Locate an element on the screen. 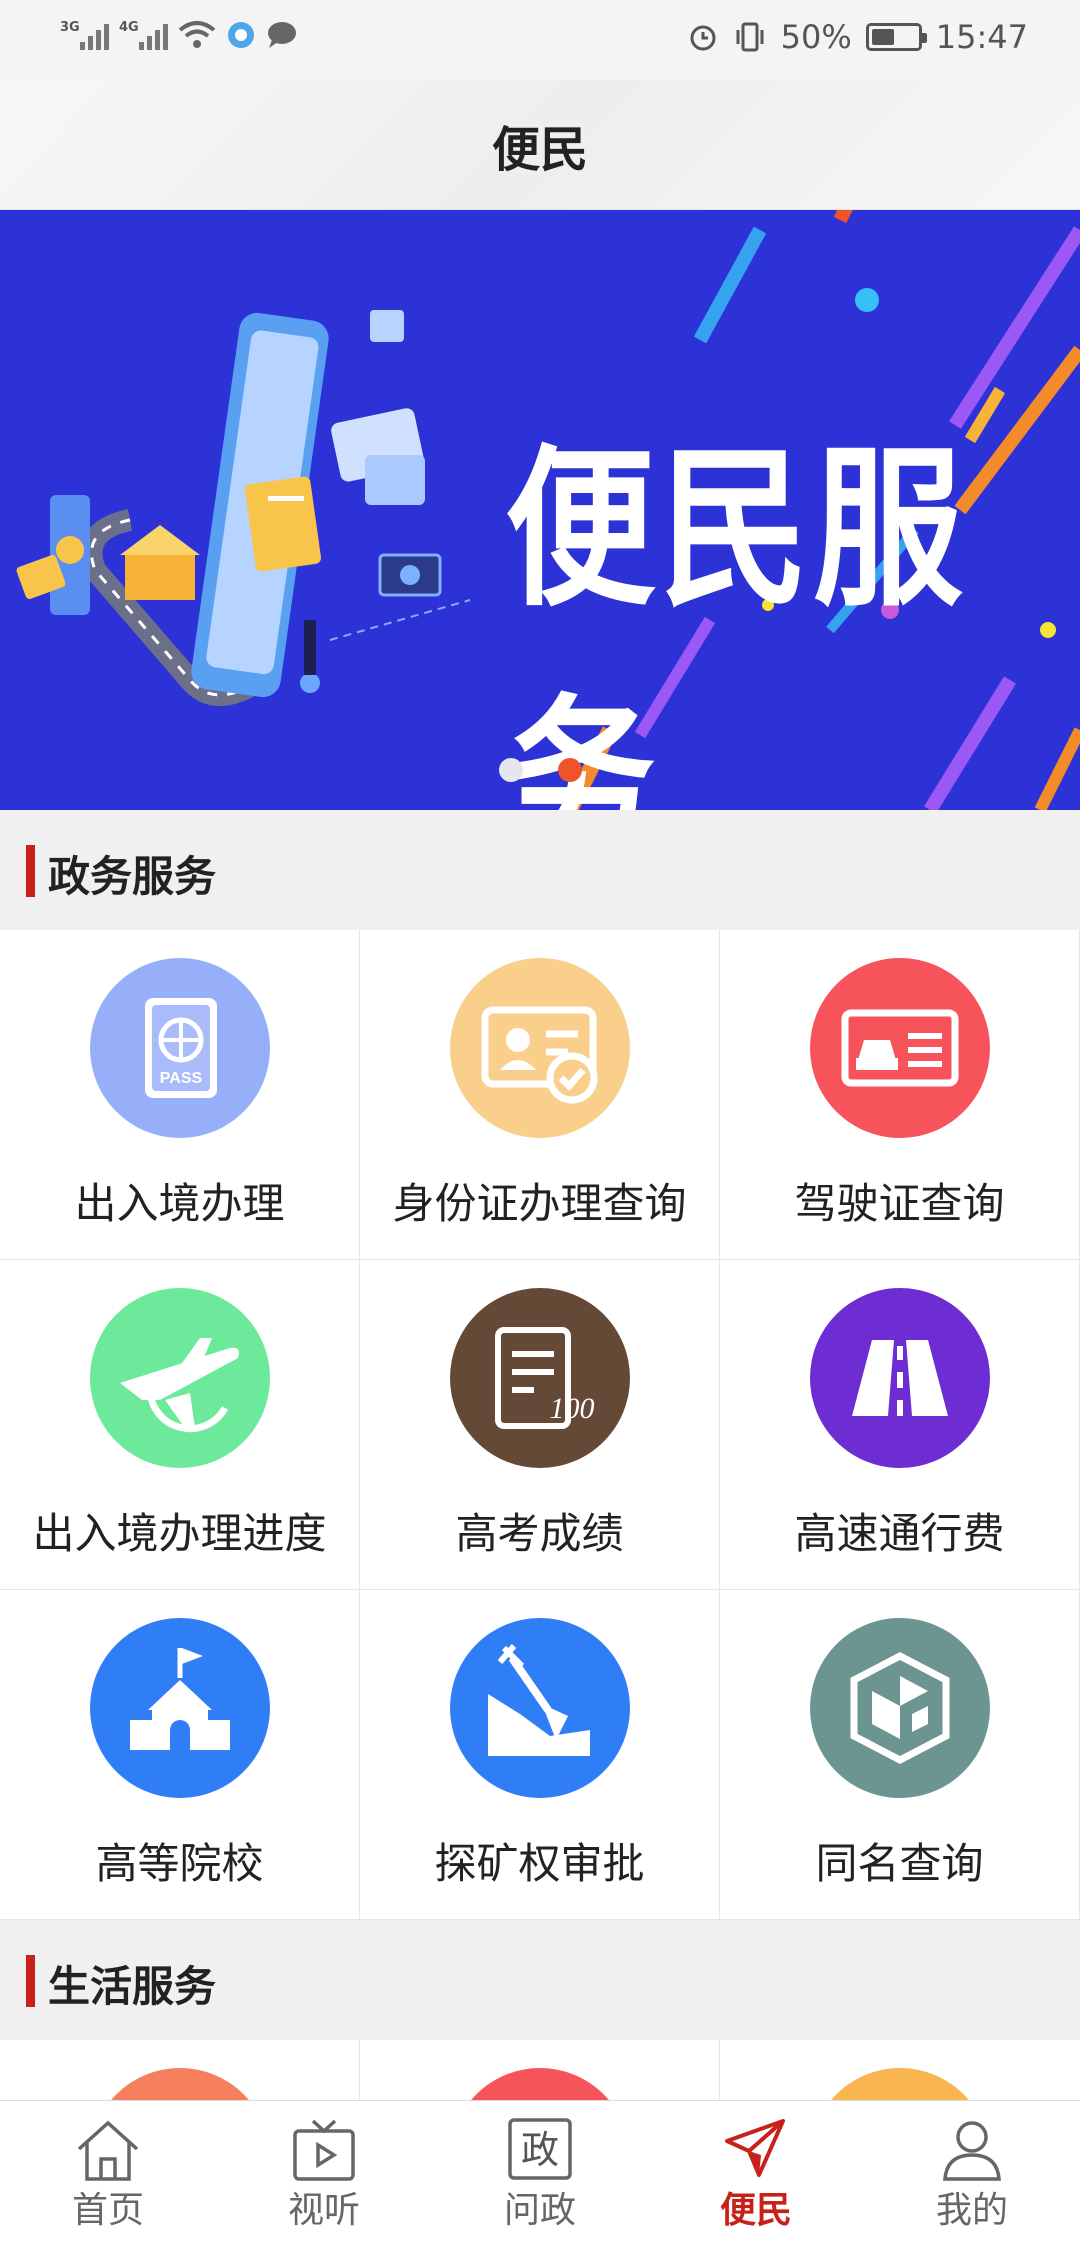  score-sheet-icon: 100 is located at coordinates (540, 1378).